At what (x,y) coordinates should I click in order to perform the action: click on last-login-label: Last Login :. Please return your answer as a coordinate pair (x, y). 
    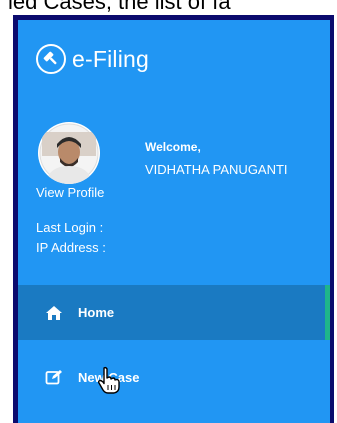
    Looking at the image, I should click on (70, 227).